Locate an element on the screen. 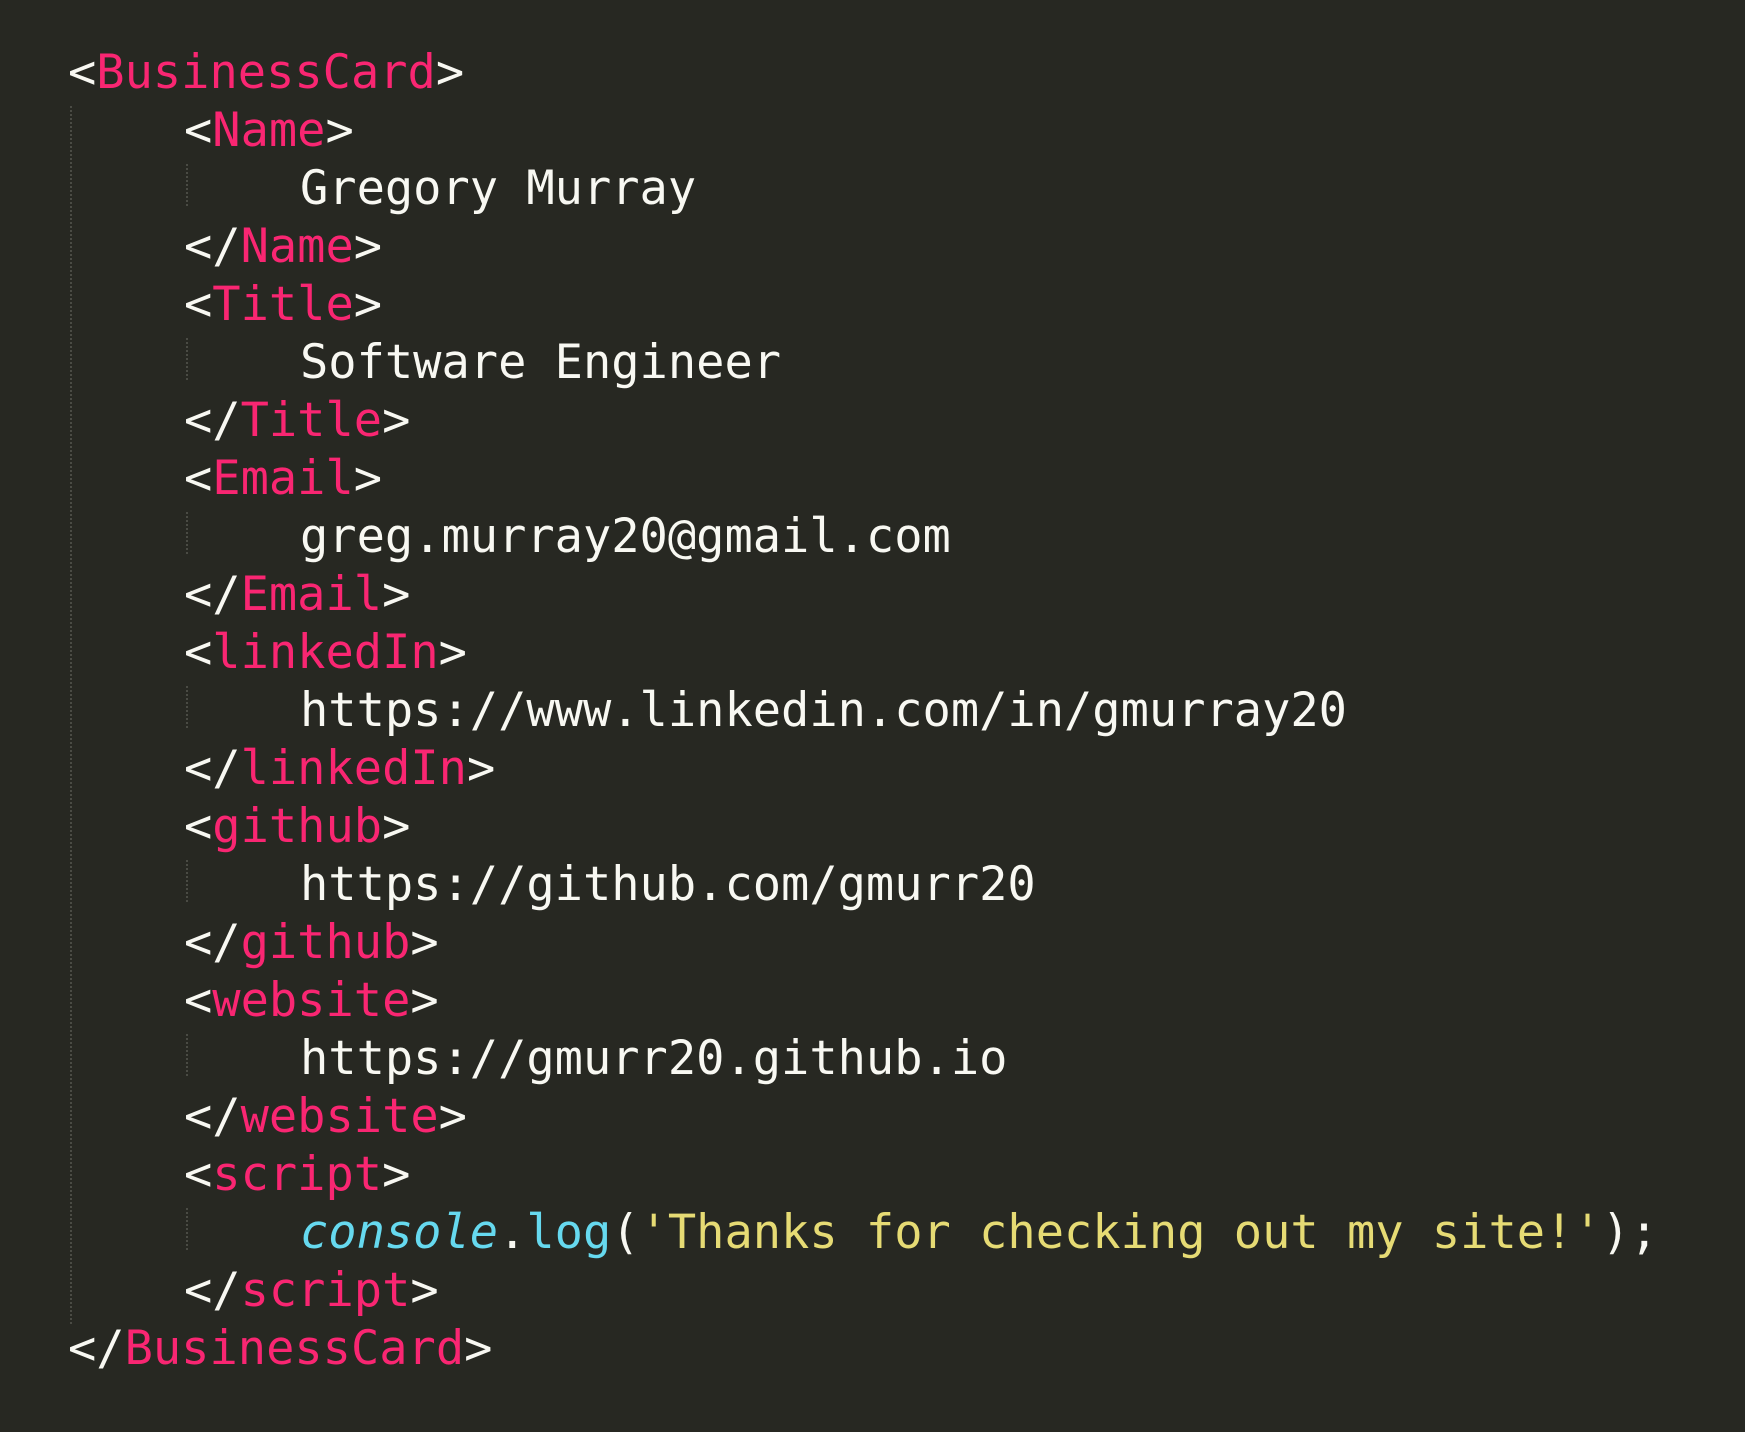 Image resolution: width=1745 pixels, height=1432 pixels. code-line: <Email> is located at coordinates (283, 479).